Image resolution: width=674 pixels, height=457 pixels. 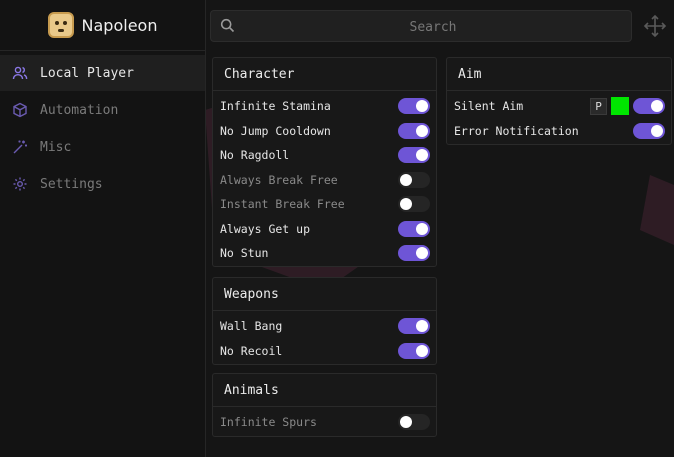 What do you see at coordinates (282, 204) in the screenshot?
I see `toggle-label: Instant Break Free` at bounding box center [282, 204].